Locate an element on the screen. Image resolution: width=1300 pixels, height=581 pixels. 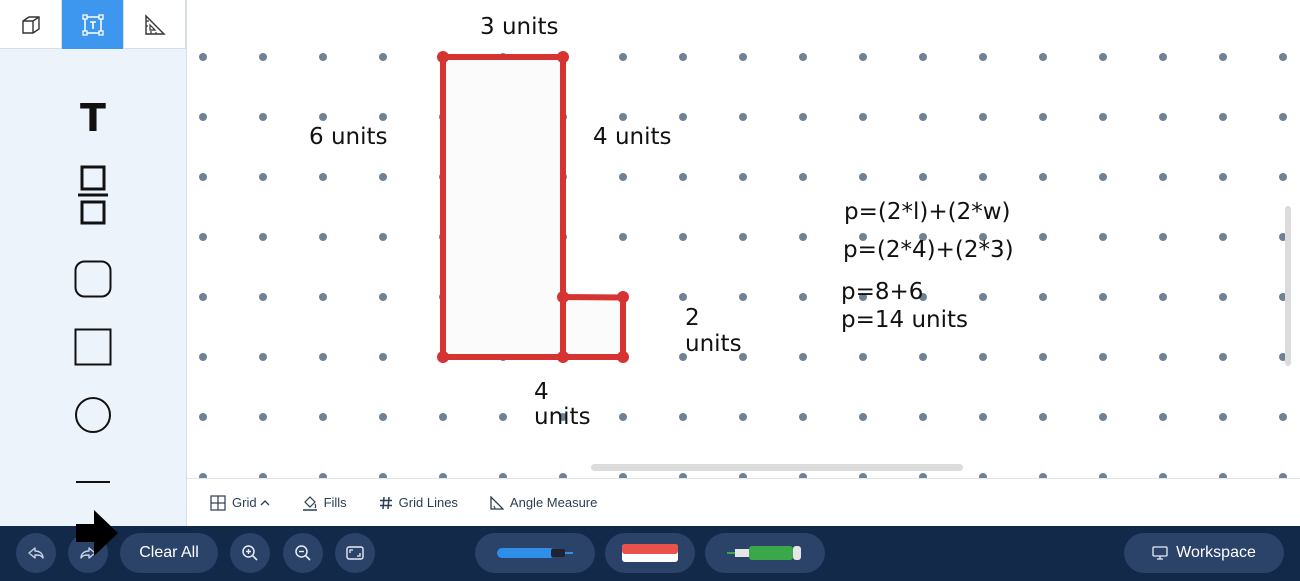
blue-marker-icon is located at coordinates (535, 553).